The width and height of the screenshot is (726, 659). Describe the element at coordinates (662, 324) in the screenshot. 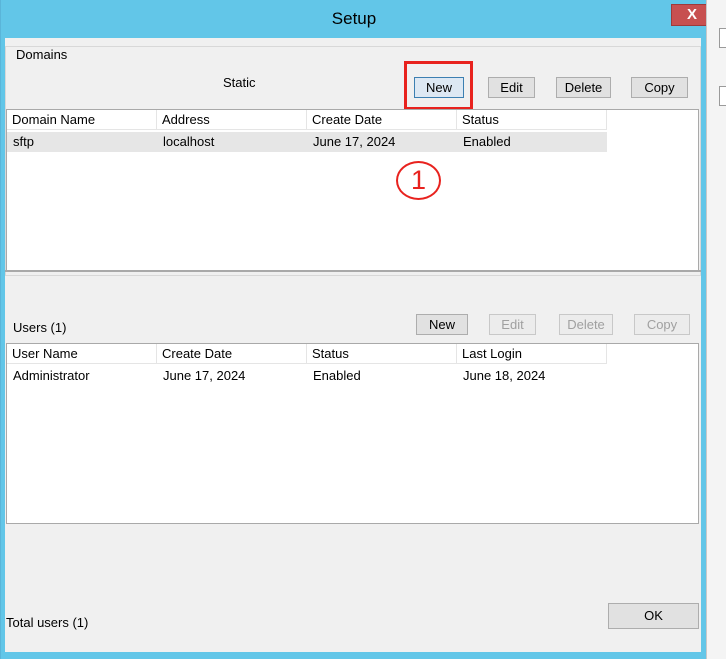

I see `users-copy-button: Copy` at that location.